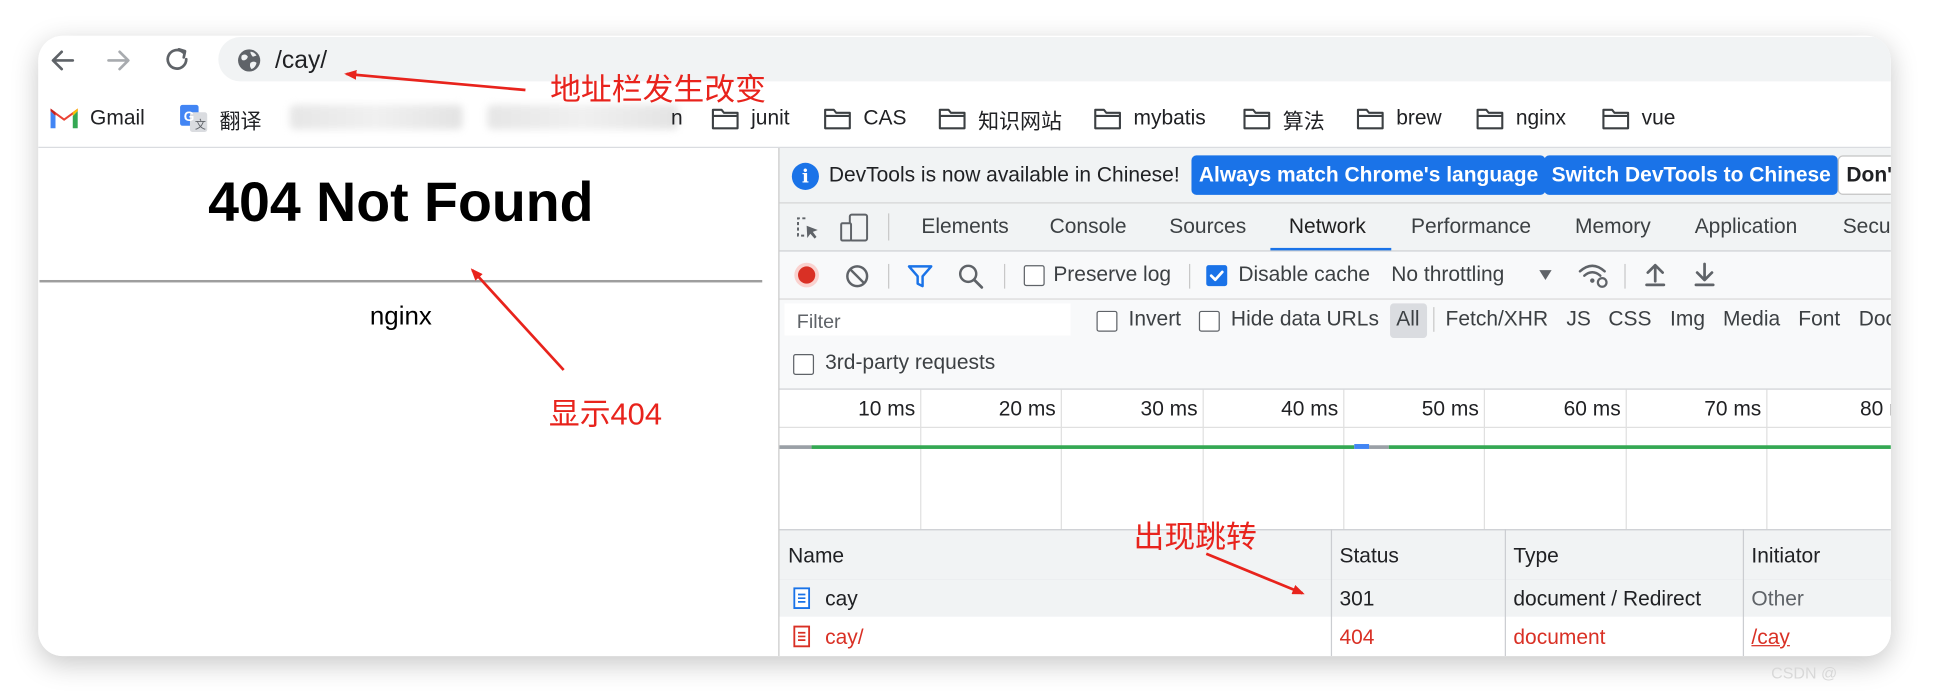  I want to click on address-bar: /cay/, so click(1054, 59).